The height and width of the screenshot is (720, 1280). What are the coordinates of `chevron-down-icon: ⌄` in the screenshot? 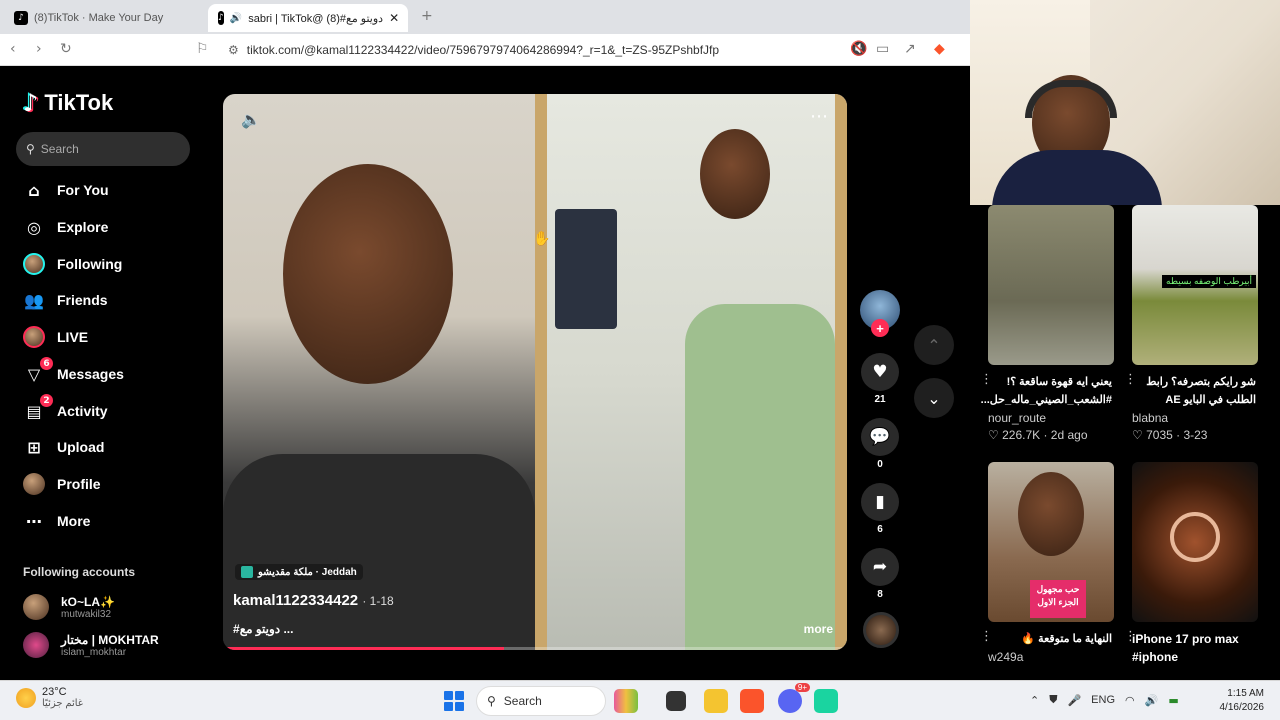 It's located at (934, 398).